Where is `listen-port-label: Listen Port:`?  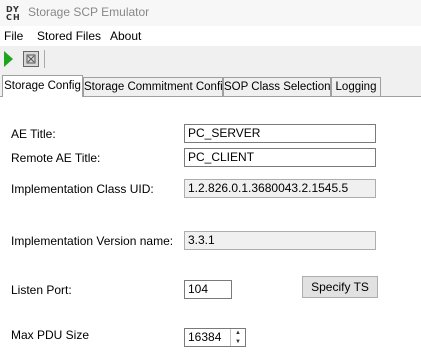
listen-port-label: Listen Port: is located at coordinates (41, 290).